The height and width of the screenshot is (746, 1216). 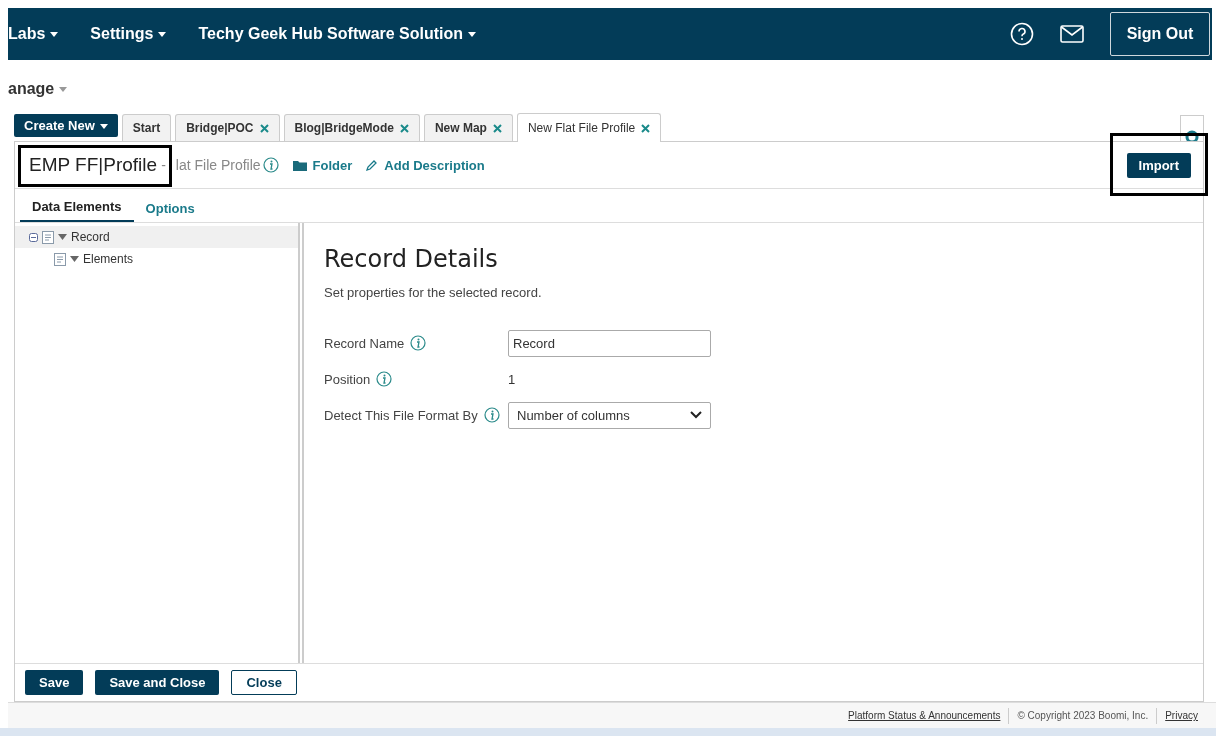 I want to click on mail-icon, so click(x=1072, y=34).